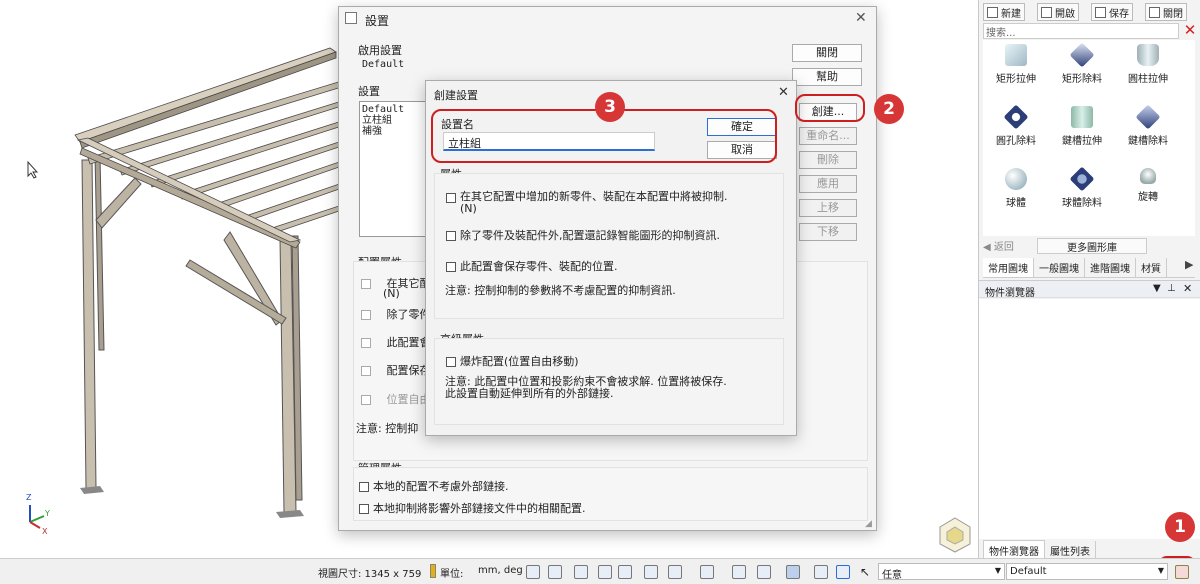 The width and height of the screenshot is (1200, 584). I want to click on close-button: 關閉, so click(827, 53).